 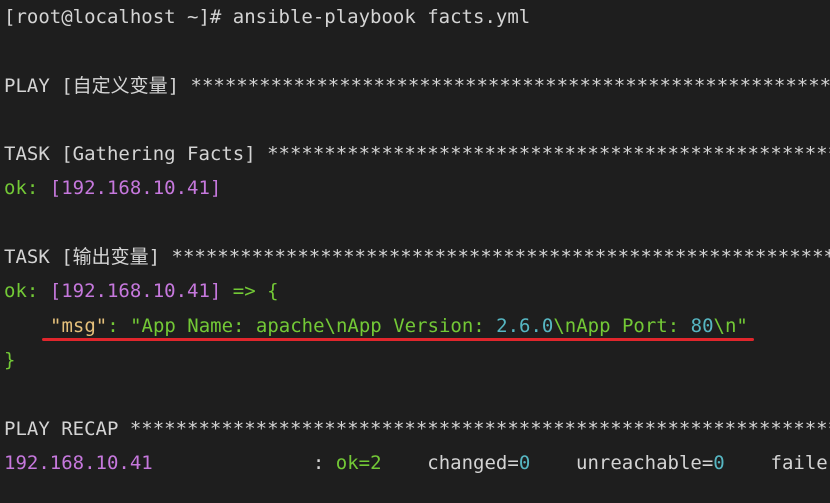 I want to click on recap-unreachable-label: unreachable=, so click(x=622, y=462).